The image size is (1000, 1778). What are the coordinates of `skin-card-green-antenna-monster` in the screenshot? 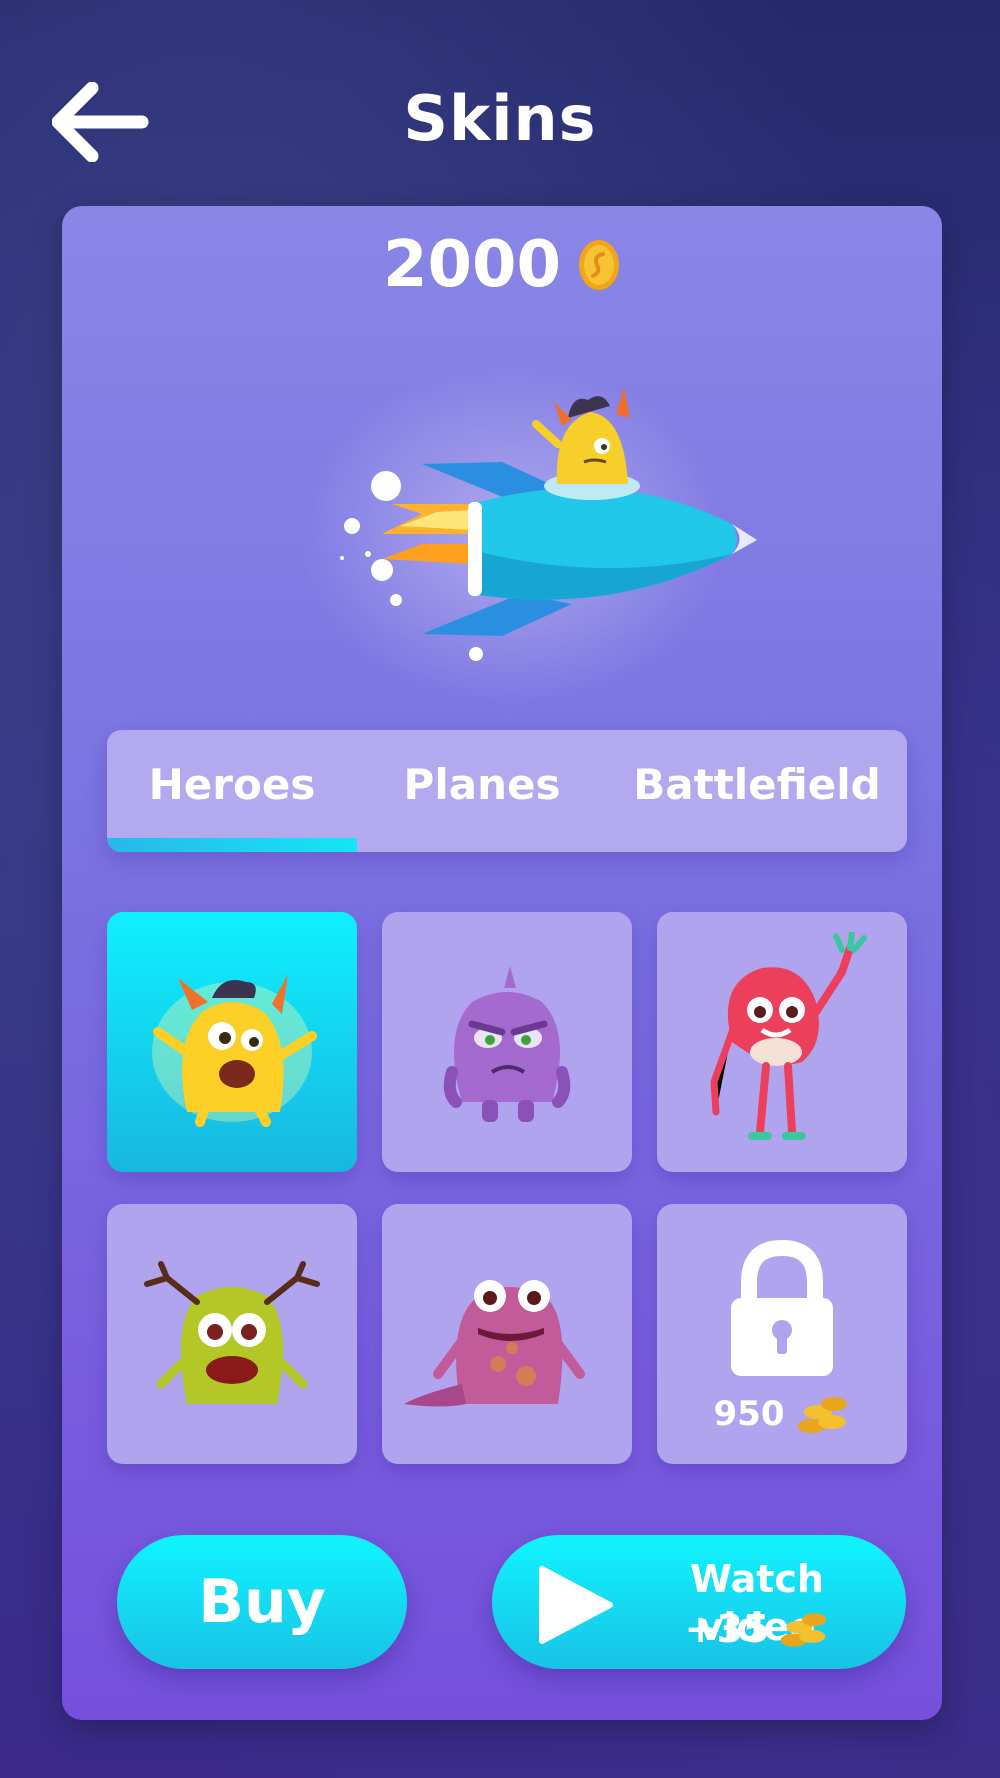 It's located at (232, 1334).